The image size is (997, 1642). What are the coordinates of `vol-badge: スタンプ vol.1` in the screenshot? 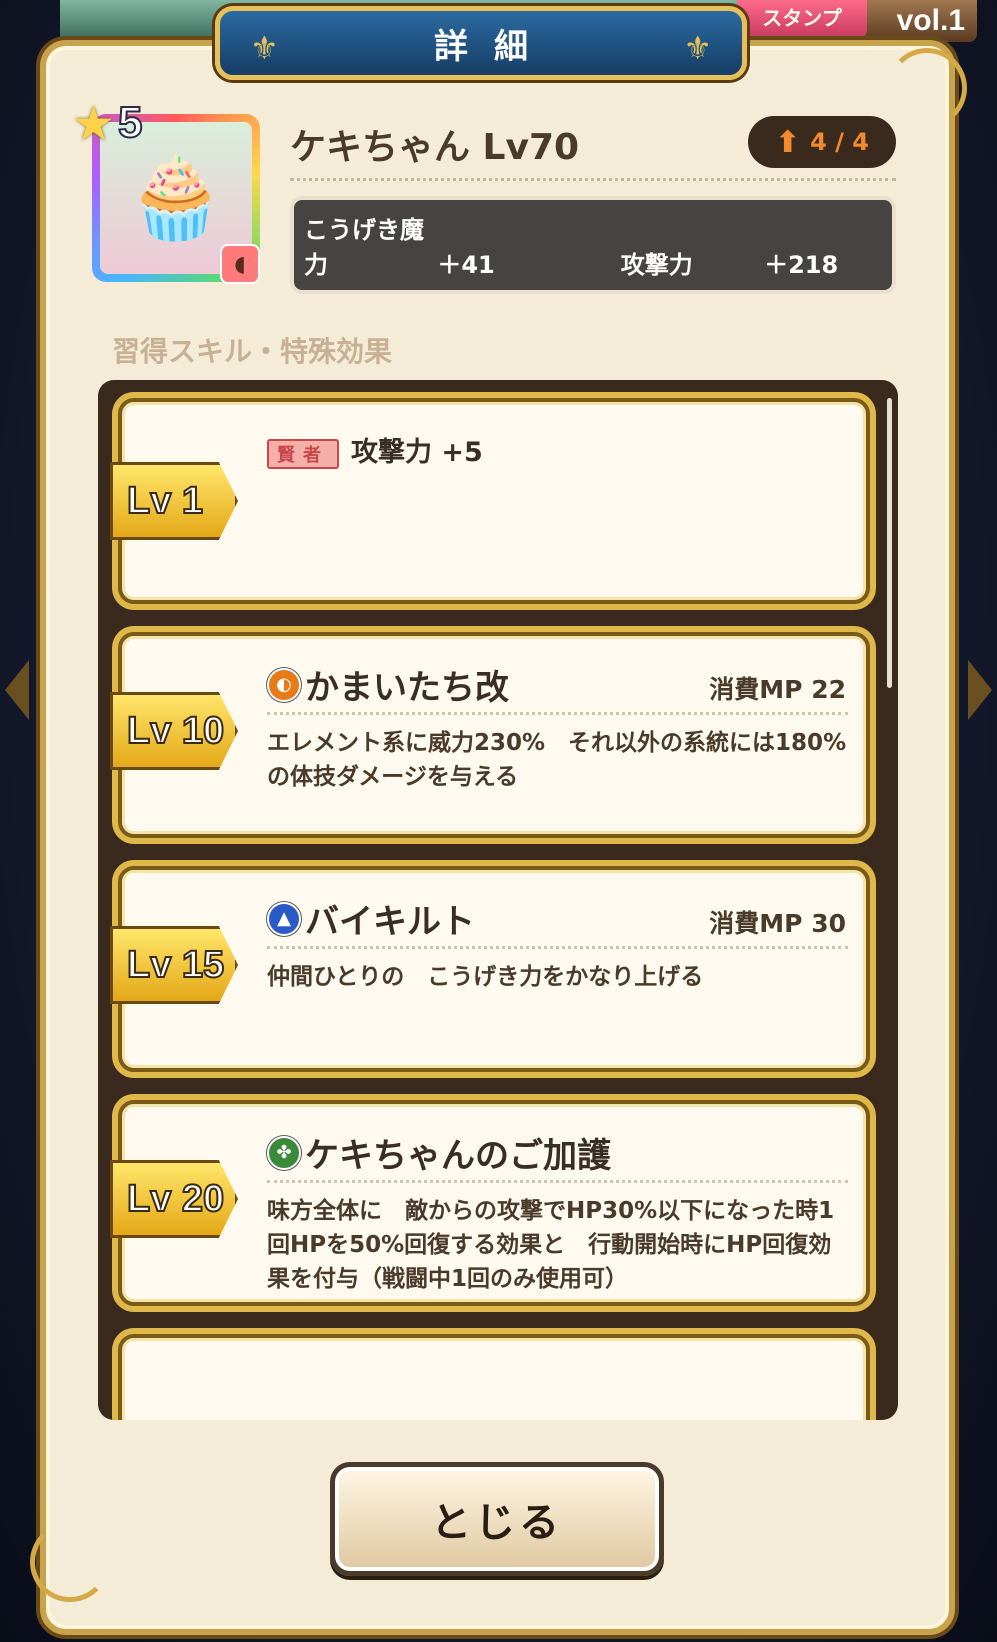 It's located at (857, 21).